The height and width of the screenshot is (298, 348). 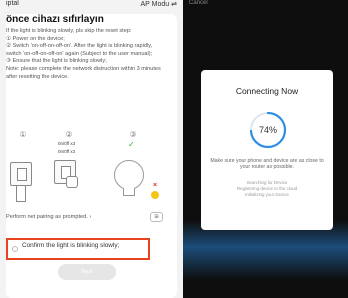 I want to click on step-three-icon: ③, so click(x=133, y=134).